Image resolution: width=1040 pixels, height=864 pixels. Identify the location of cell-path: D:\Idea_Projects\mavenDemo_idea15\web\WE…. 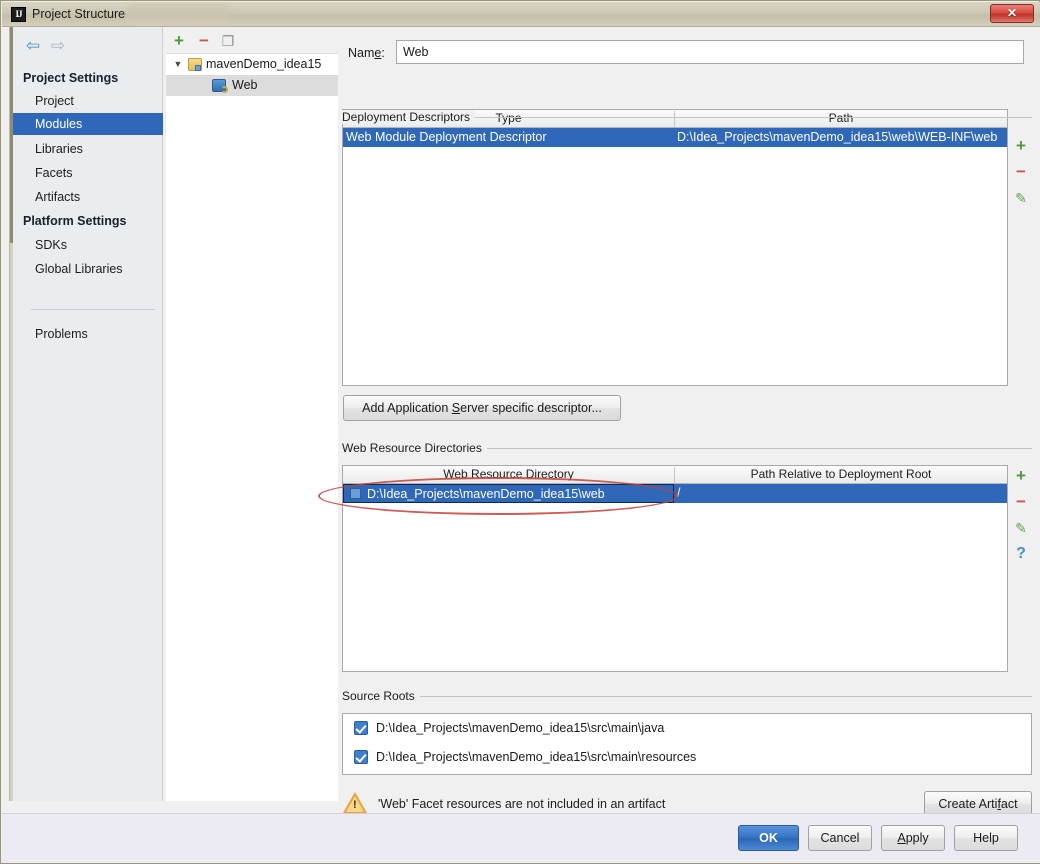
(837, 137).